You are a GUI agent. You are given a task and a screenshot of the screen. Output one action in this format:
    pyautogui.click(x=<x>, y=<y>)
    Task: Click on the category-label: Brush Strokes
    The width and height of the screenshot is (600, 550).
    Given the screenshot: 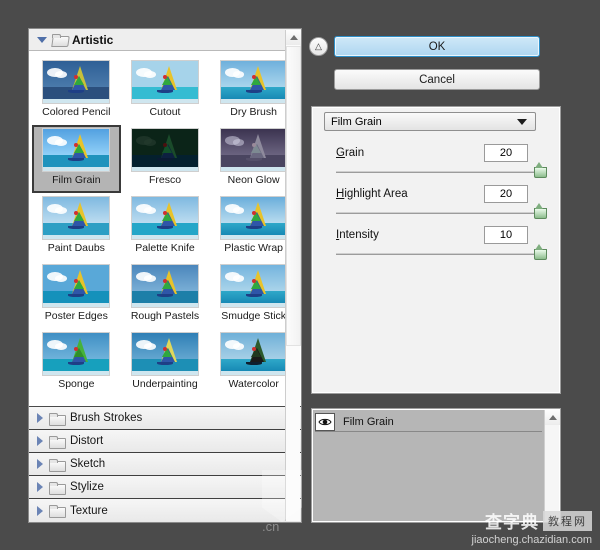 What is the action you would take?
    pyautogui.click(x=106, y=418)
    